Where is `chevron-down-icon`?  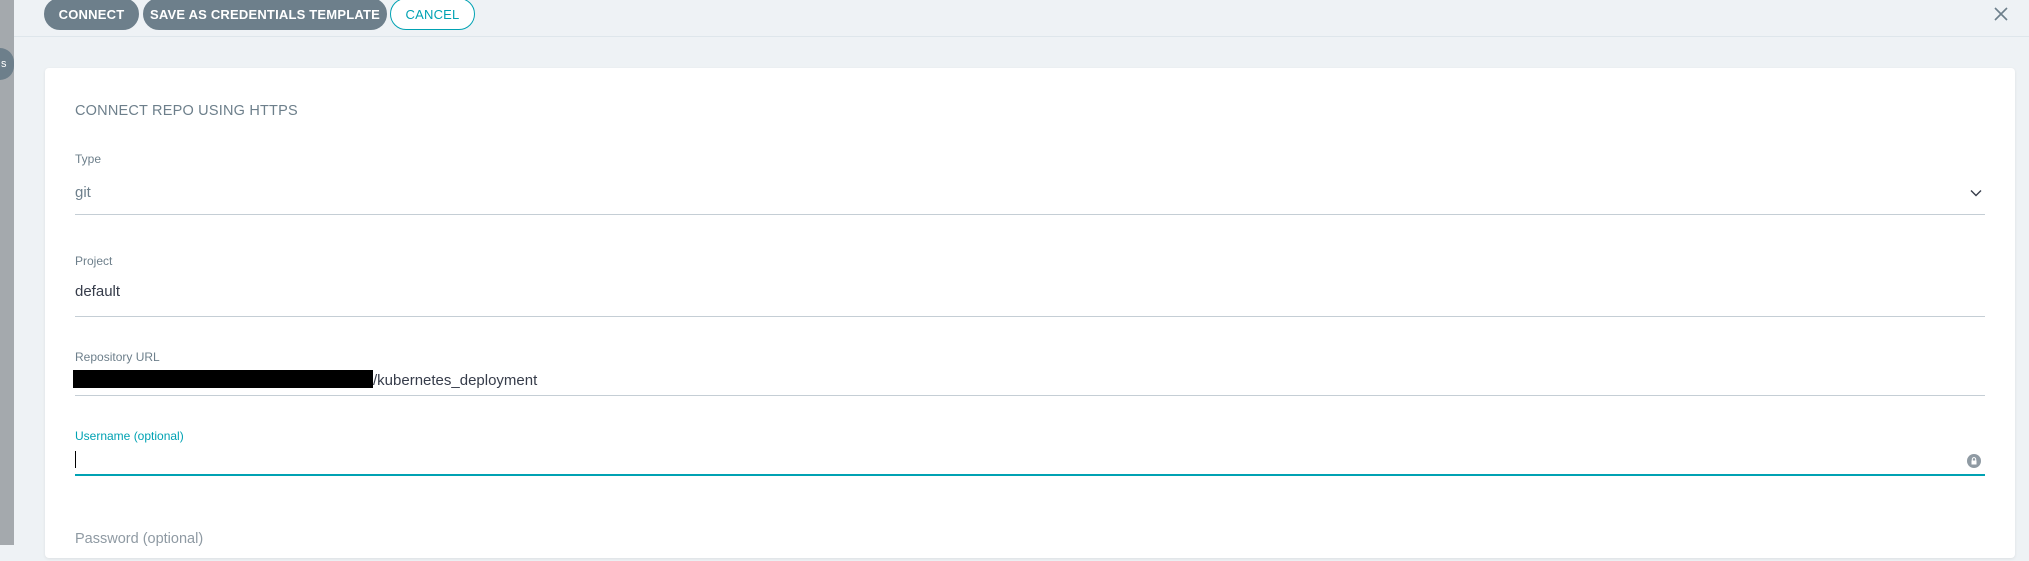 chevron-down-icon is located at coordinates (1976, 193).